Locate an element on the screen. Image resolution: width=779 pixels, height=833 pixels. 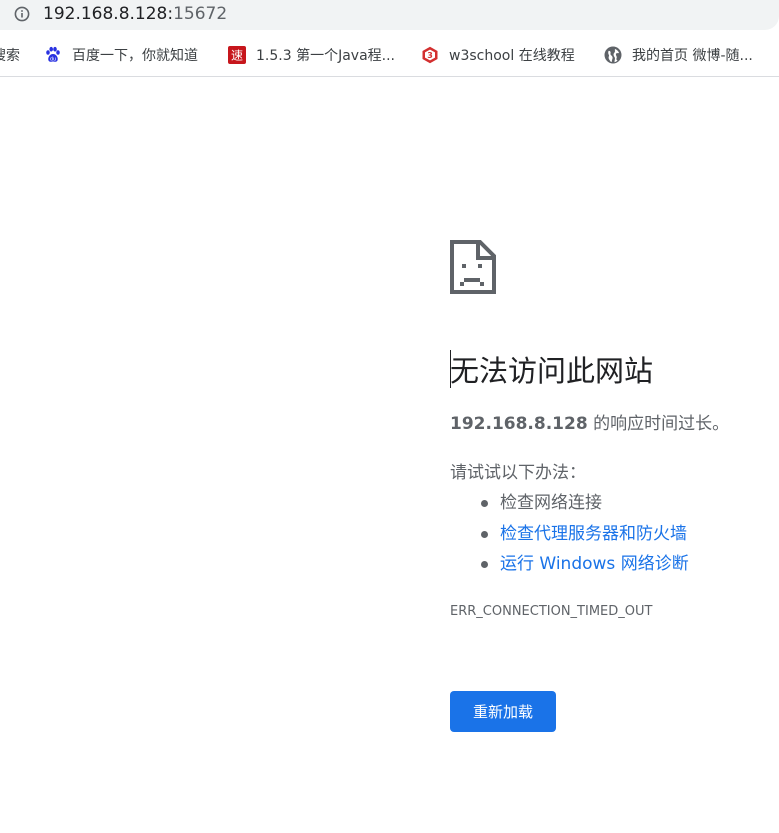
bookmark-label: w3school 在线教程 is located at coordinates (512, 56).